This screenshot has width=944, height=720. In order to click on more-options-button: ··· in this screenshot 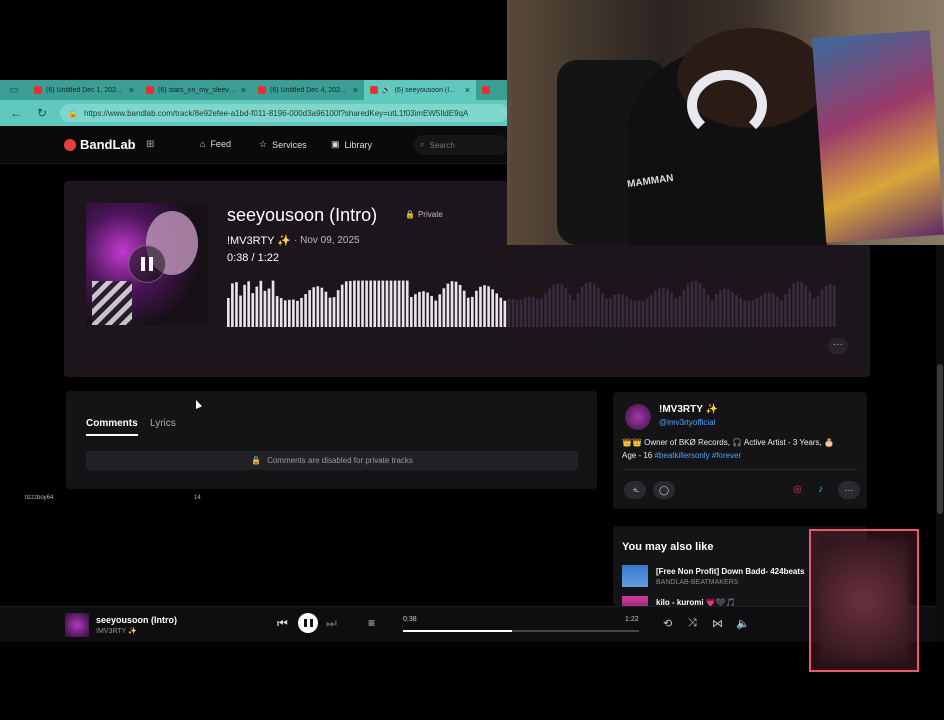, I will do `click(838, 346)`.